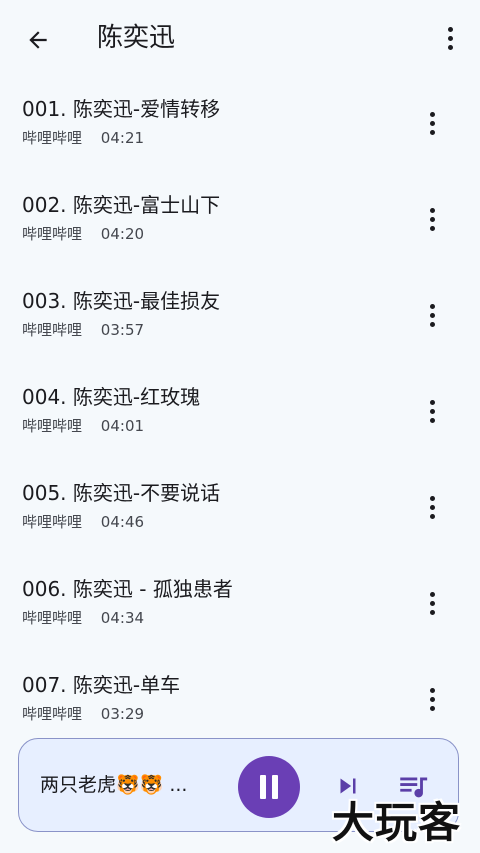 This screenshot has height=853, width=480. I want to click on song-duration: 03:29, so click(122, 714).